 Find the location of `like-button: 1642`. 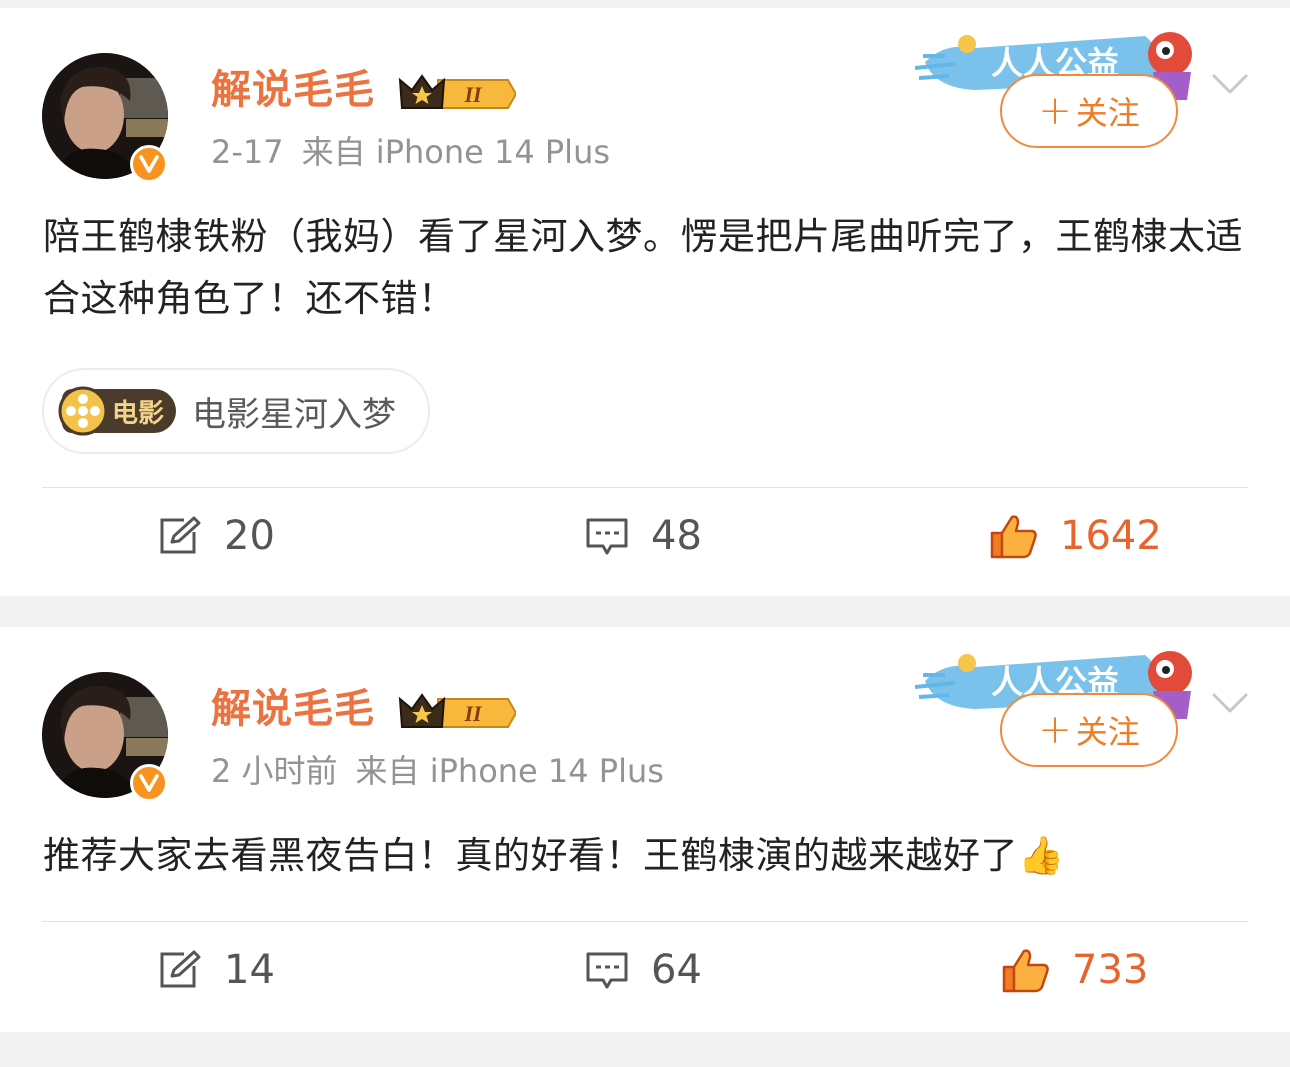

like-button: 1642 is located at coordinates (1076, 536).